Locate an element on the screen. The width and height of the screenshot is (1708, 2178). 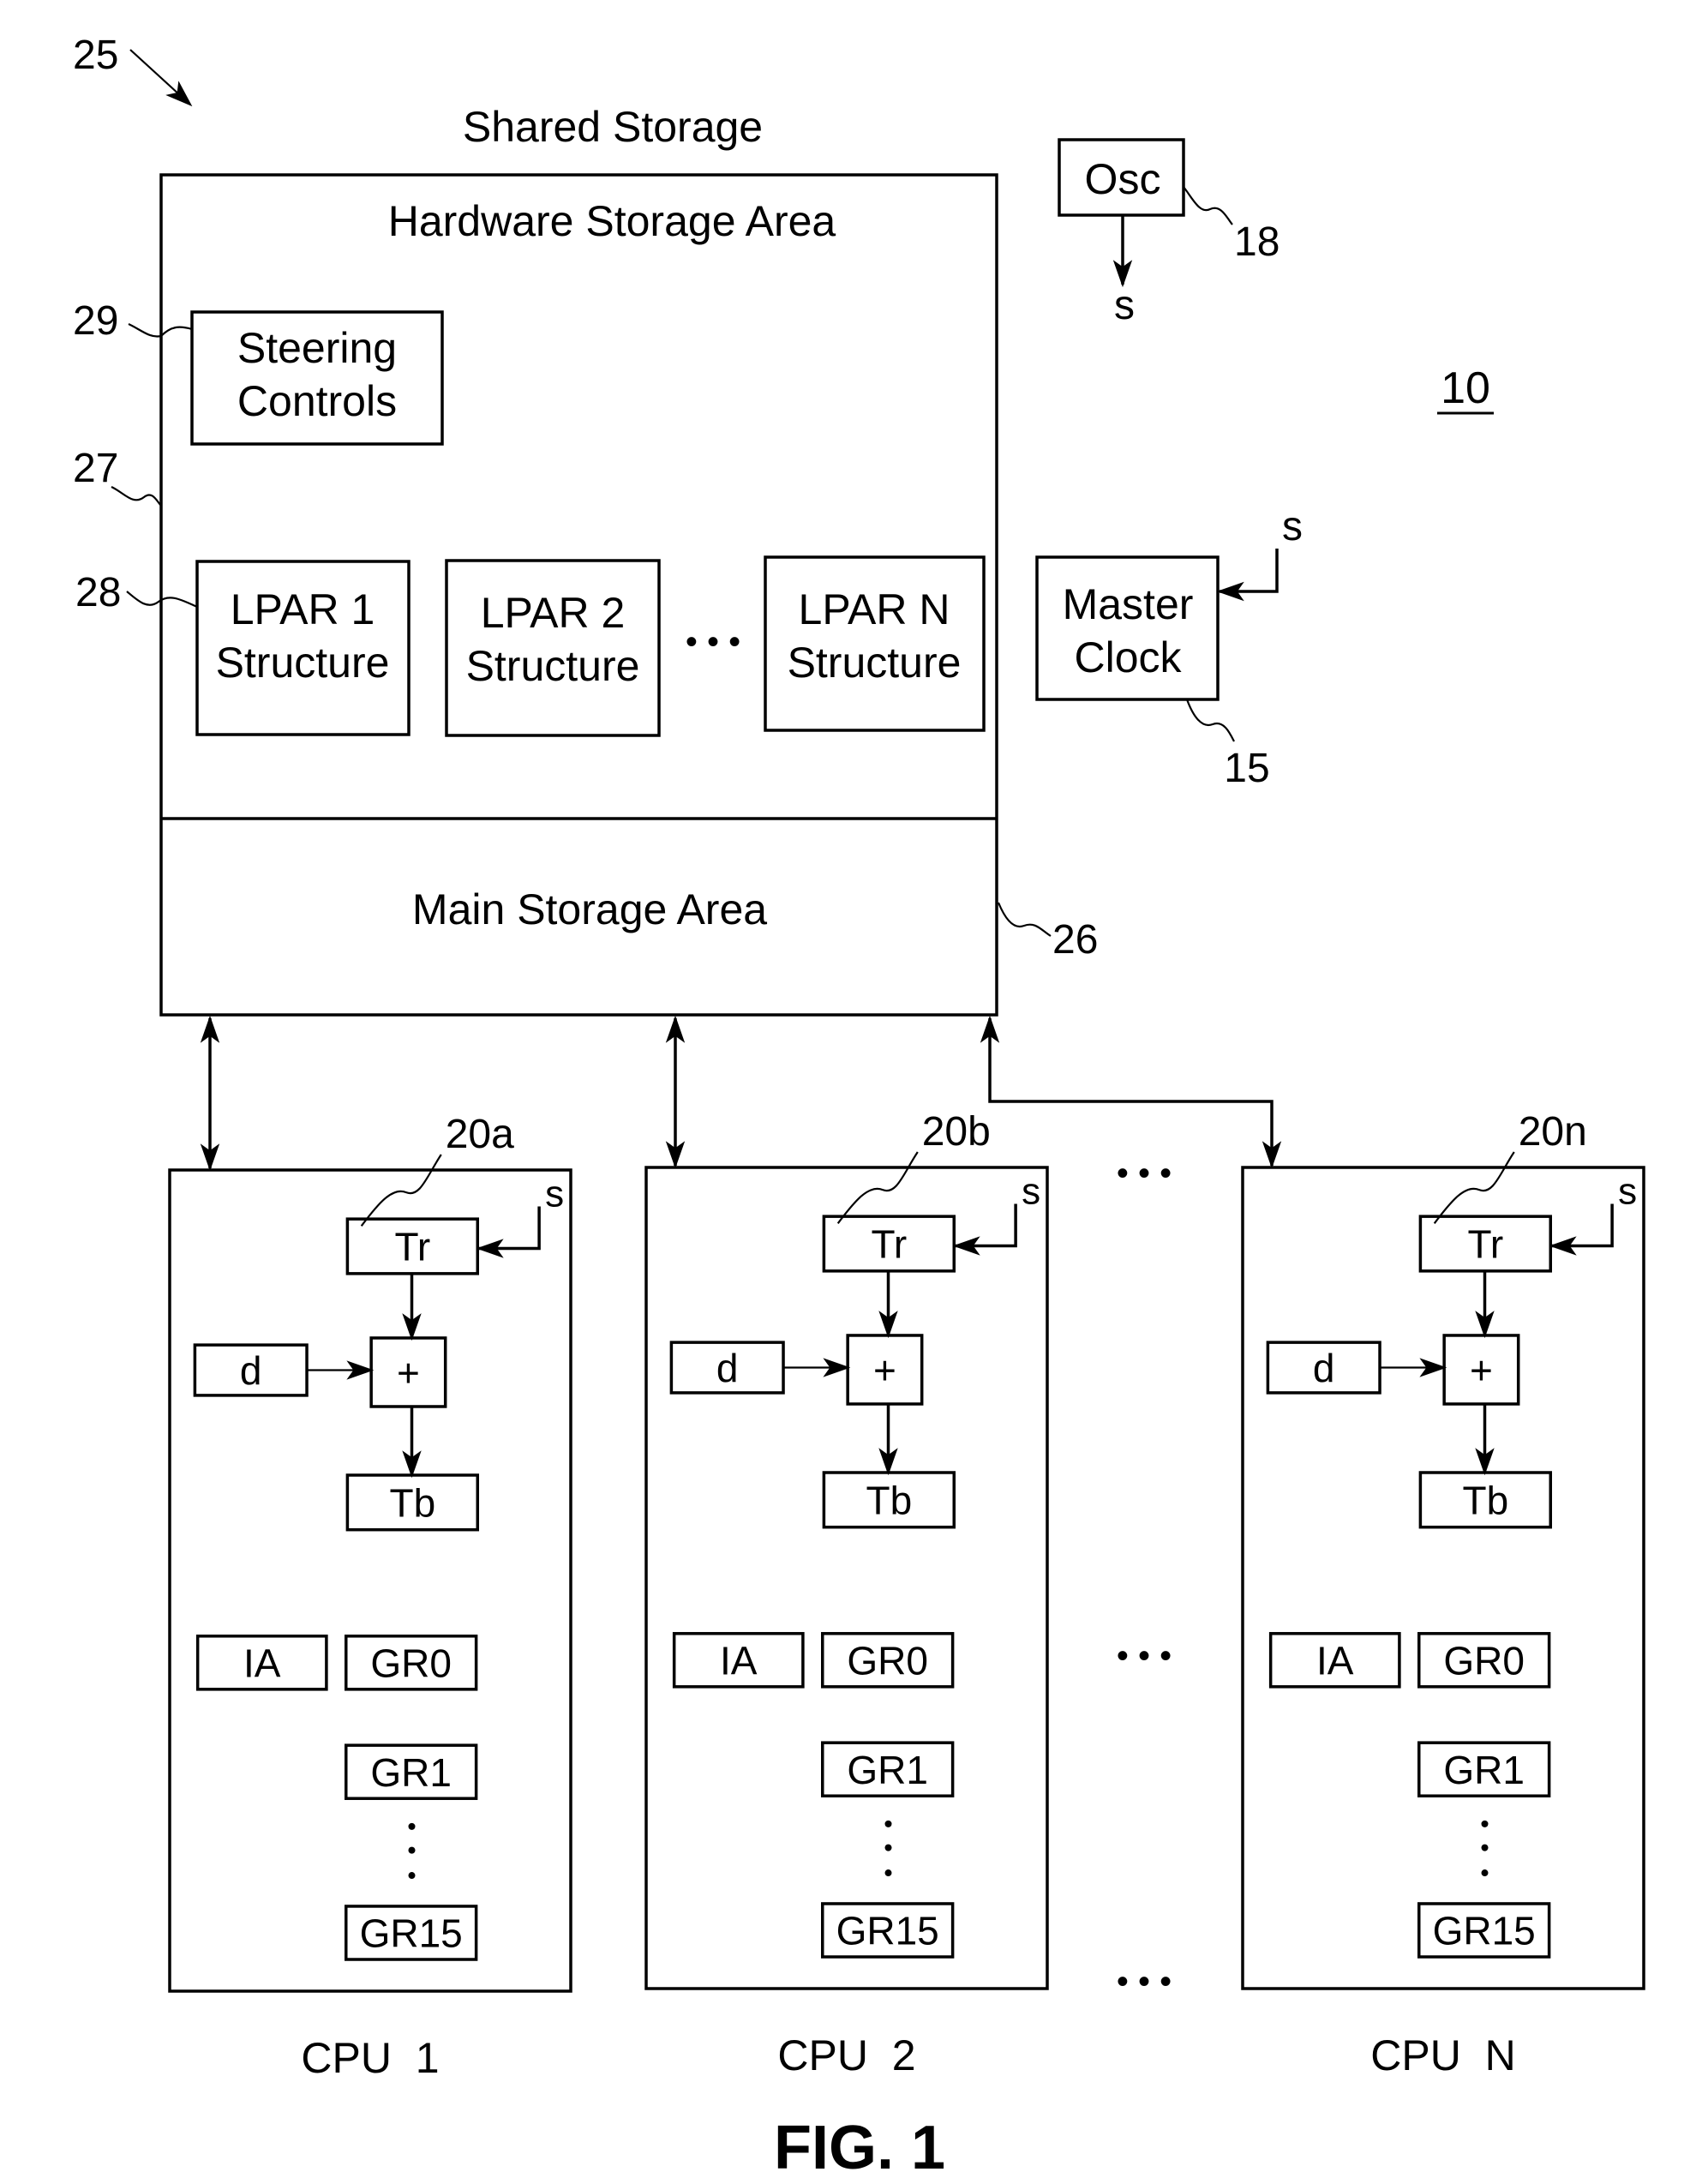
cpu-ellipsis-bottom: • • • is located at coordinates (1144, 1982).